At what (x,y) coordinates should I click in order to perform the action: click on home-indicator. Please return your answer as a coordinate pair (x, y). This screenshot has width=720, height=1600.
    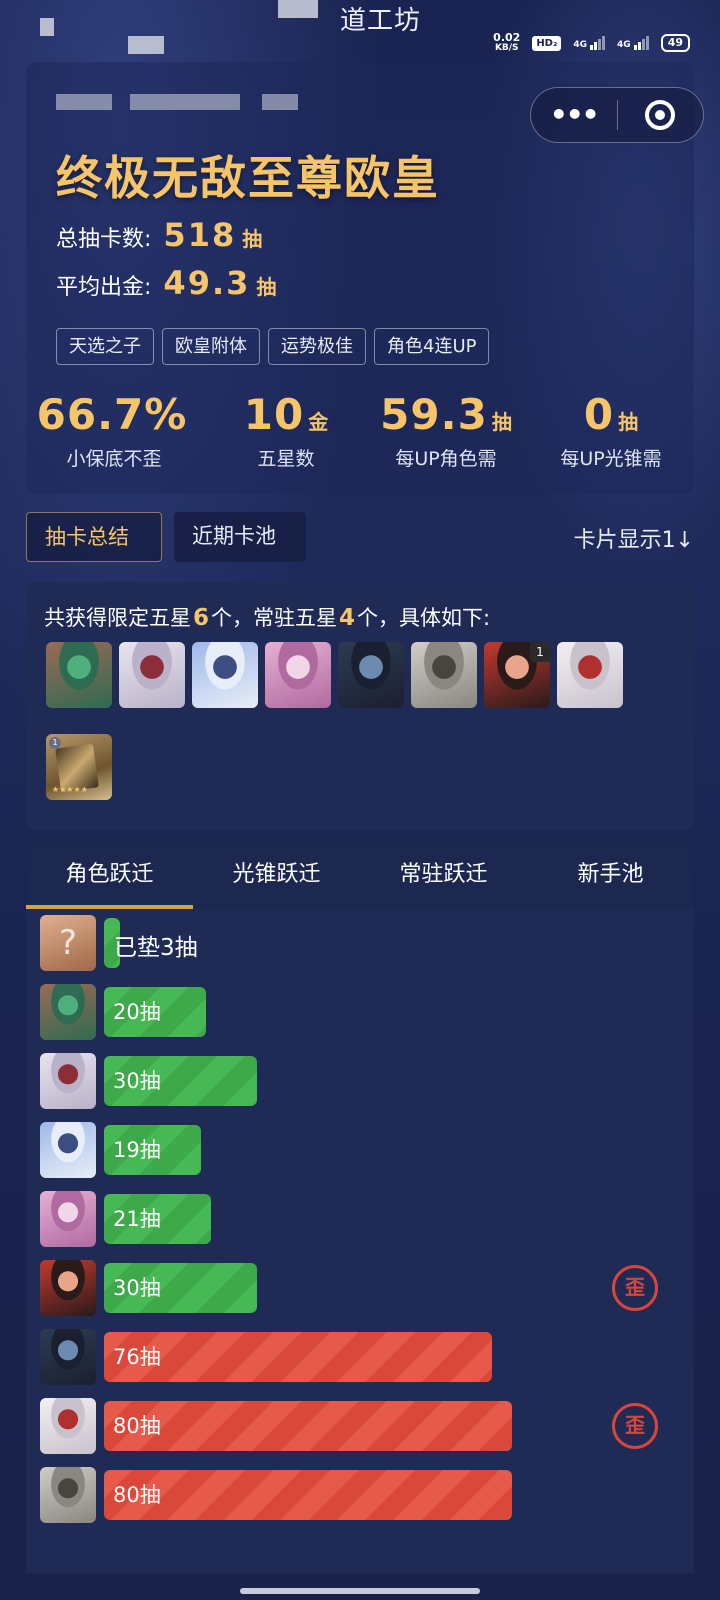
    Looking at the image, I should click on (360, 1591).